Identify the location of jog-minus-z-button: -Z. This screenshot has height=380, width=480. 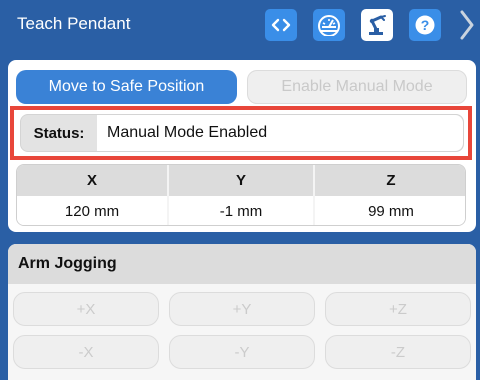
(398, 352).